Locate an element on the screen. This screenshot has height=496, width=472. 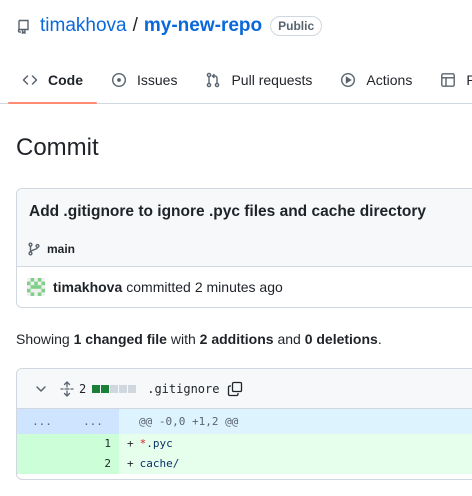
diff-line: 2 + cache/ is located at coordinates (244, 464).